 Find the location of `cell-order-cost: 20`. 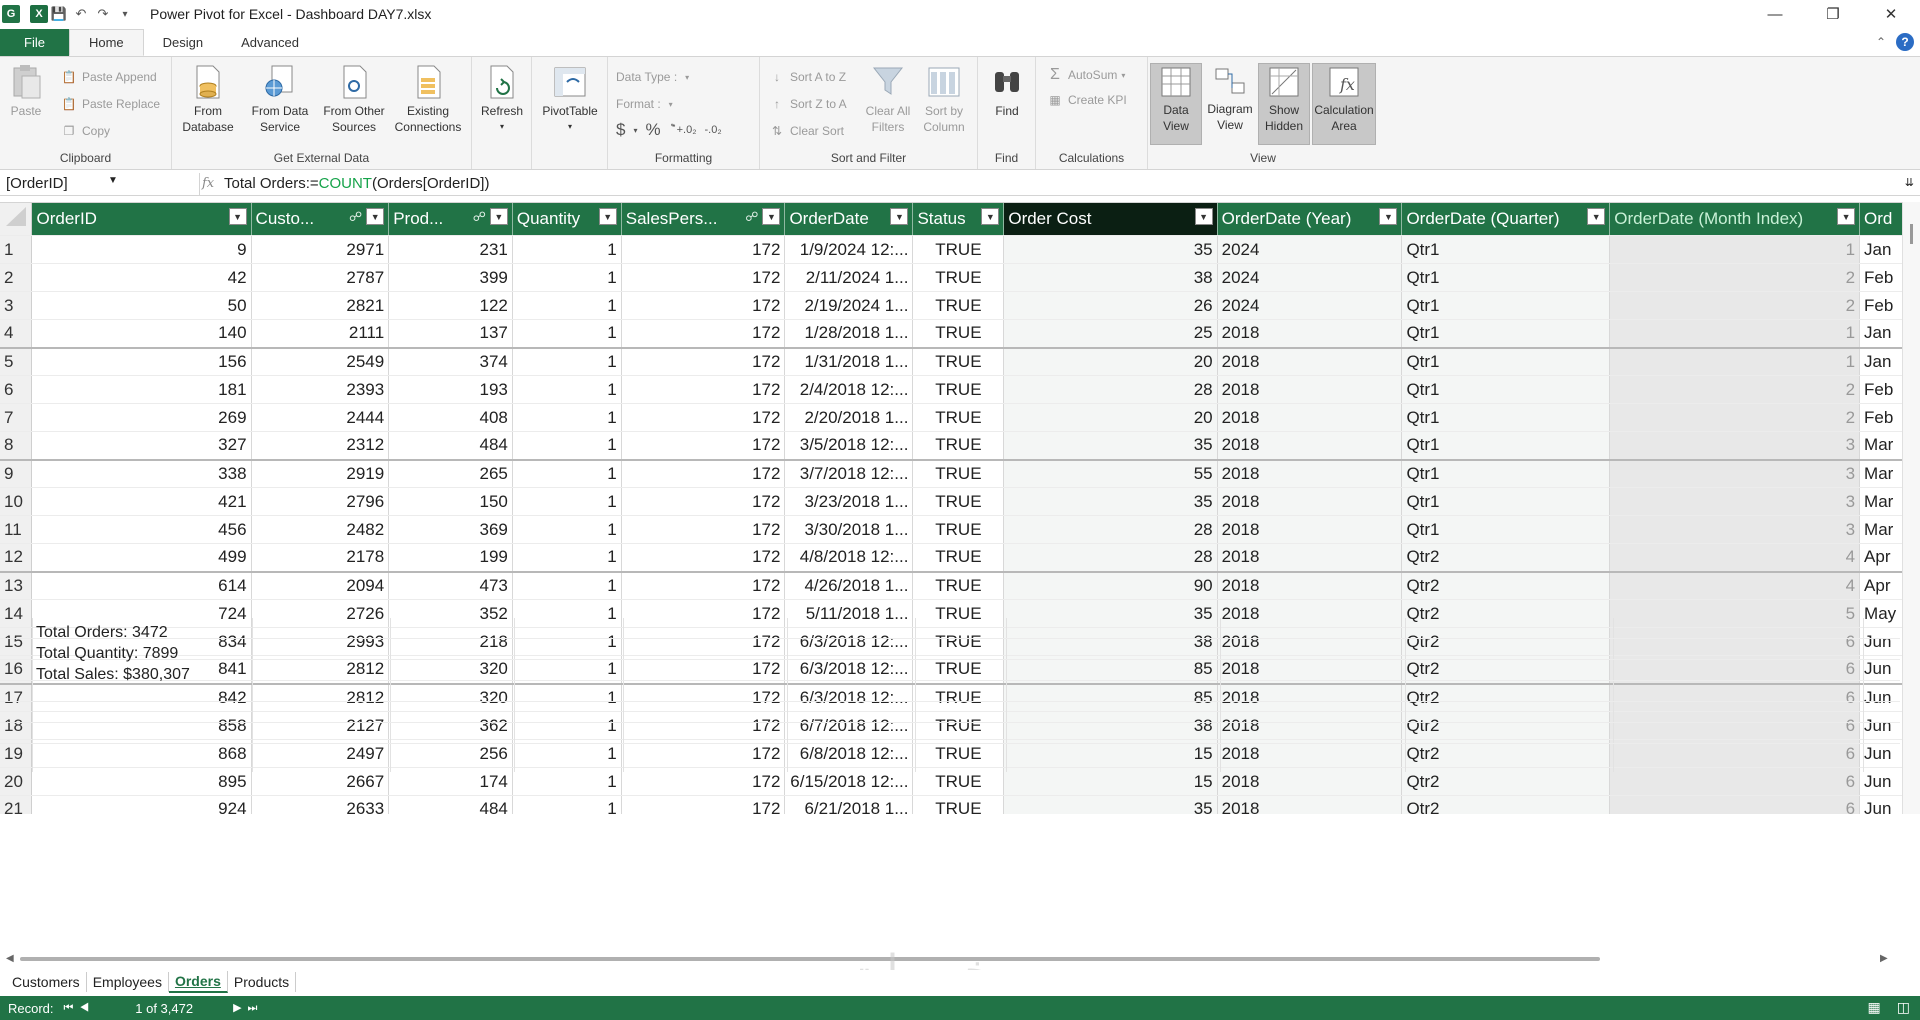

cell-order-cost: 20 is located at coordinates (1110, 361).